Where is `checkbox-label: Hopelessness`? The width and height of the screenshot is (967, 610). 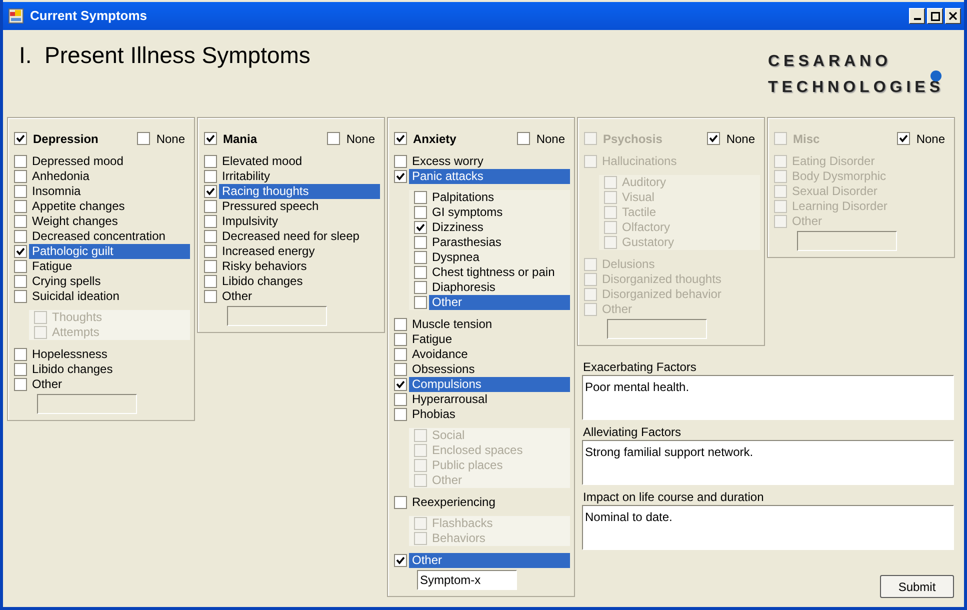
checkbox-label: Hopelessness is located at coordinates (109, 354).